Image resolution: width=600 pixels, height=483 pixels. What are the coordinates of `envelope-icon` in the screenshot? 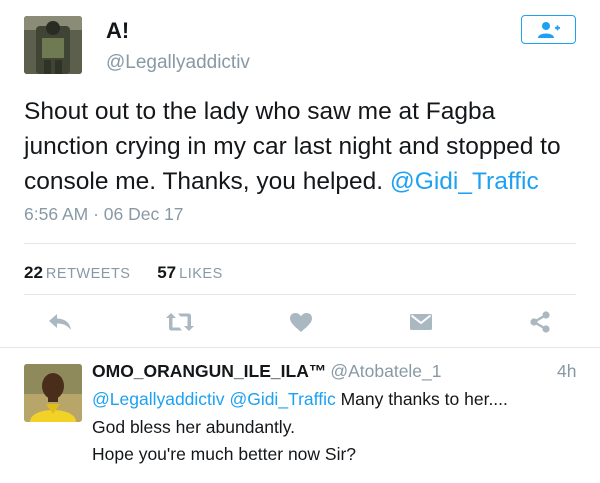 It's located at (421, 322).